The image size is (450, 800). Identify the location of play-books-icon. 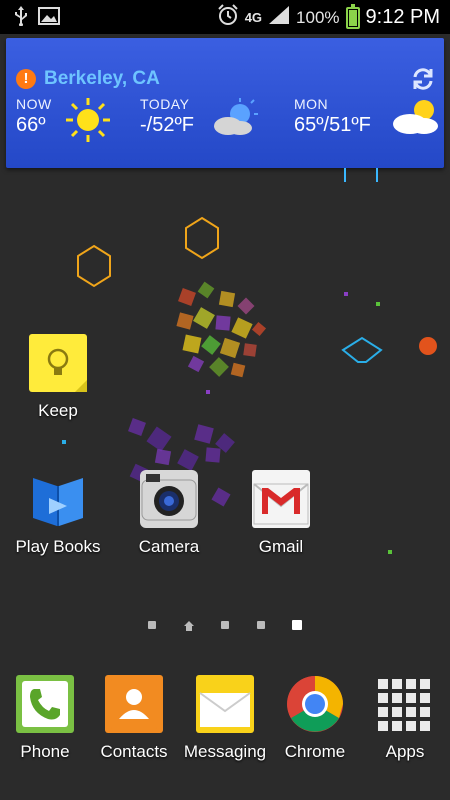
(58, 499).